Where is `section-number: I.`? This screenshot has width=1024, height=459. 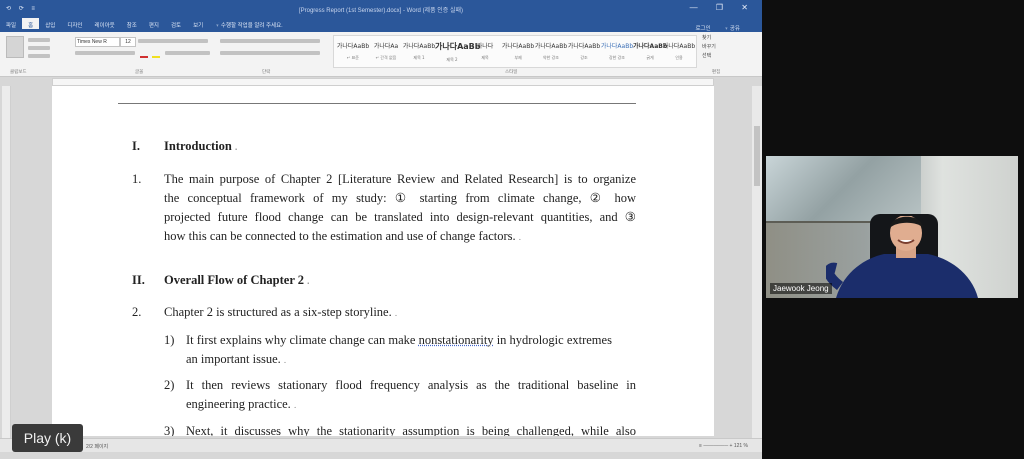 section-number: I. is located at coordinates (136, 146).